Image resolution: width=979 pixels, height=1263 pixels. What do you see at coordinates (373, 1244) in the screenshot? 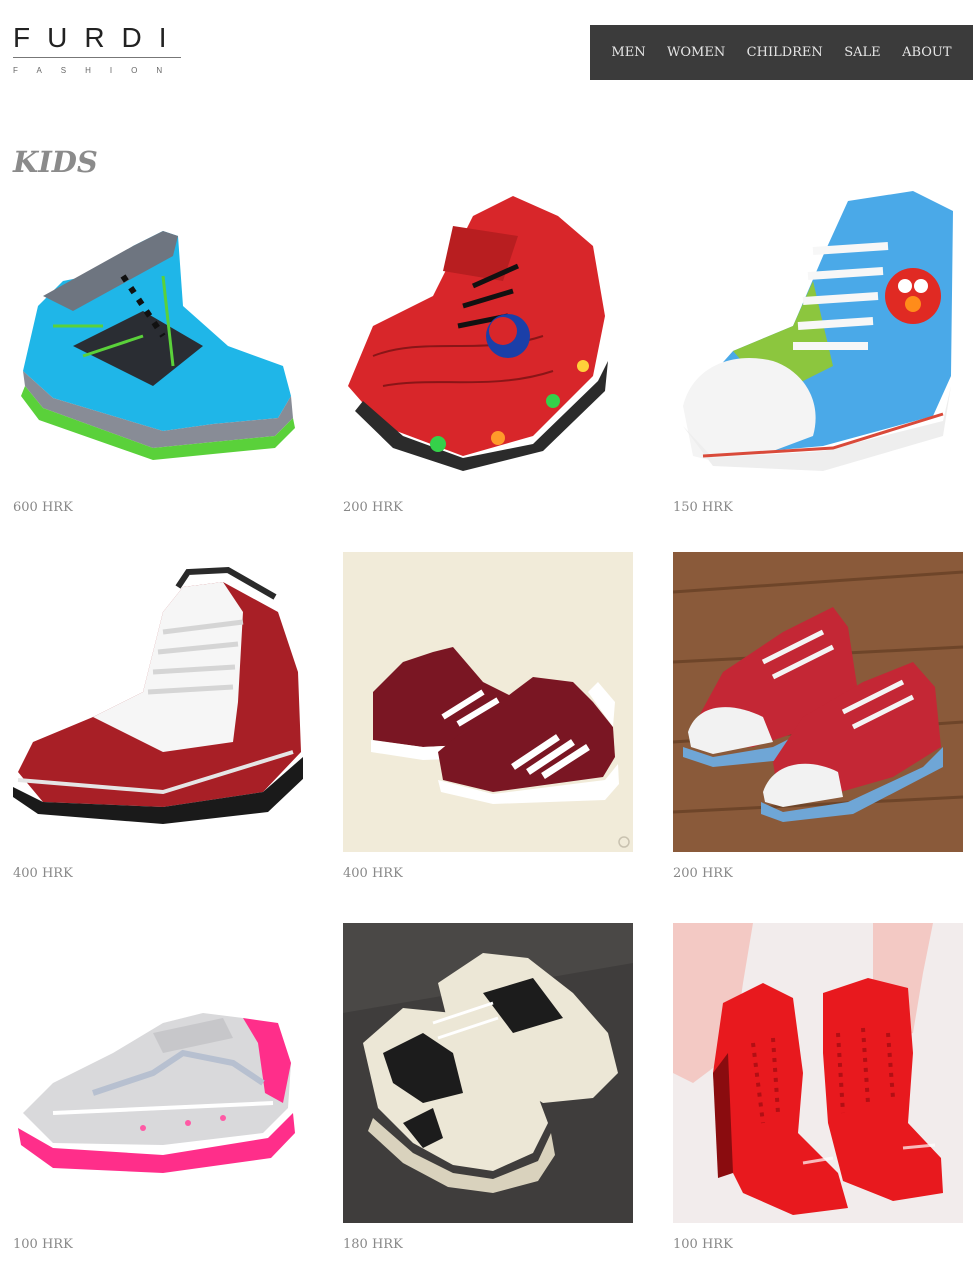
I see `product-price: 180 HRK` at bounding box center [373, 1244].